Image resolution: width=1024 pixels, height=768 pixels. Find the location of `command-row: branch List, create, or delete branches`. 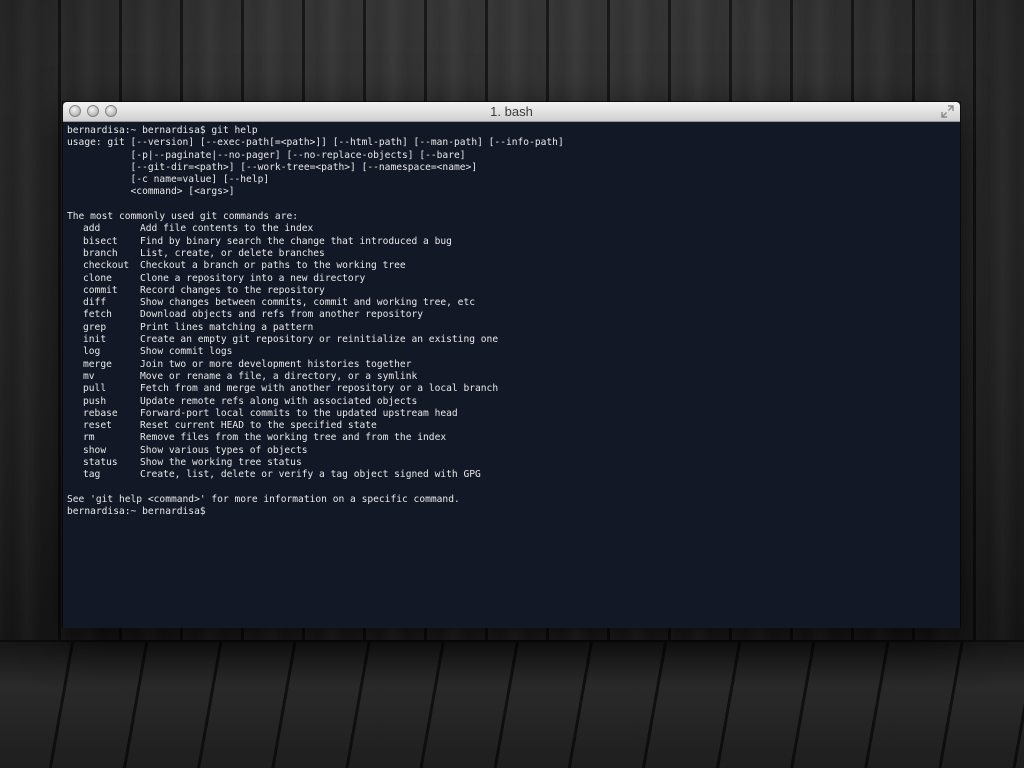

command-row: branch List, create, or delete branches is located at coordinates (513, 254).